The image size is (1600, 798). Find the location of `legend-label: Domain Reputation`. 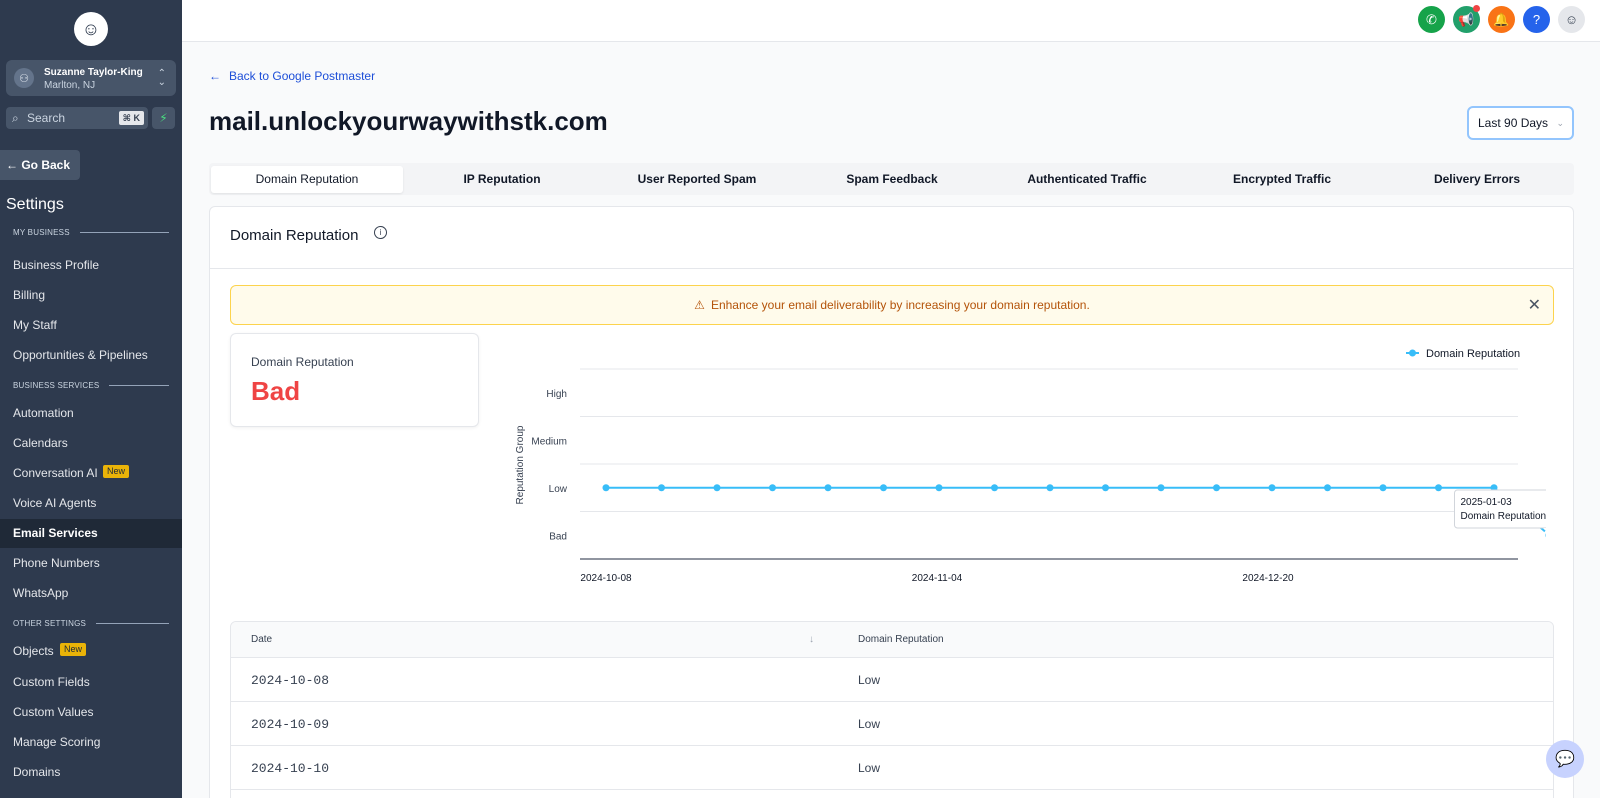

legend-label: Domain Reputation is located at coordinates (1473, 354).